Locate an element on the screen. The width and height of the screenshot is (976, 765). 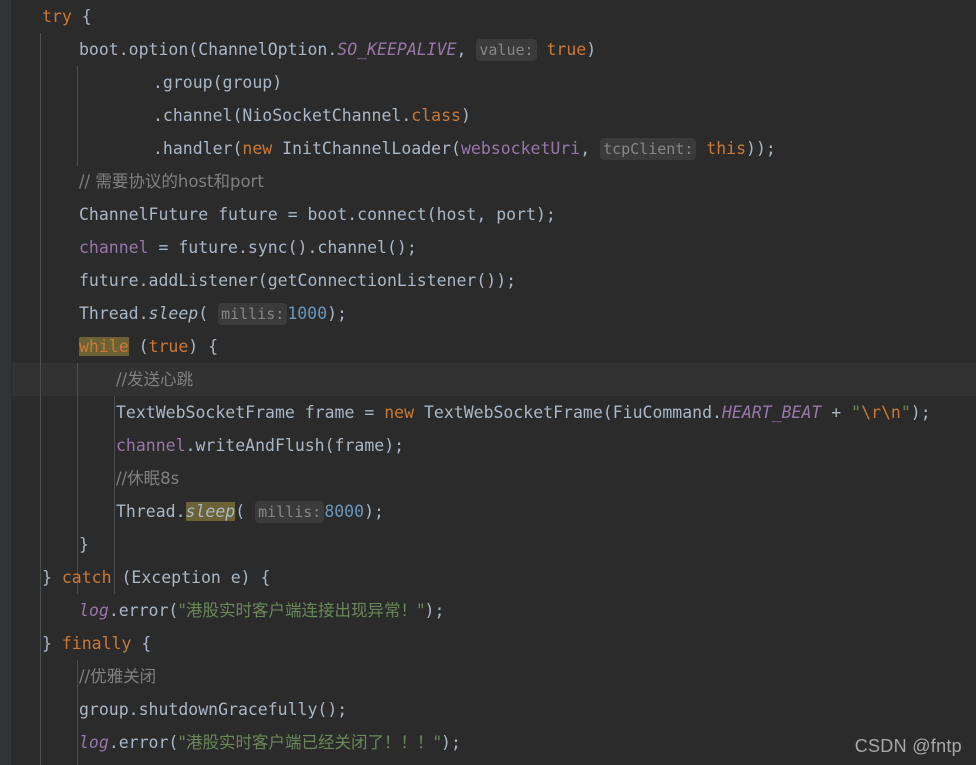
log-field-1: log is located at coordinates (94, 610).